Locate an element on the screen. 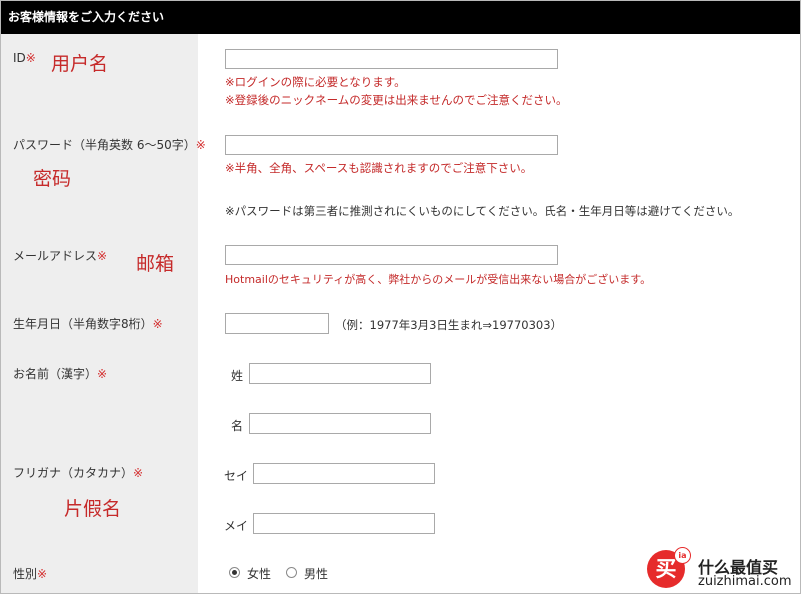 The height and width of the screenshot is (594, 801). birthday-label: 生年月日（半角数字8桁）※ is located at coordinates (88, 324).